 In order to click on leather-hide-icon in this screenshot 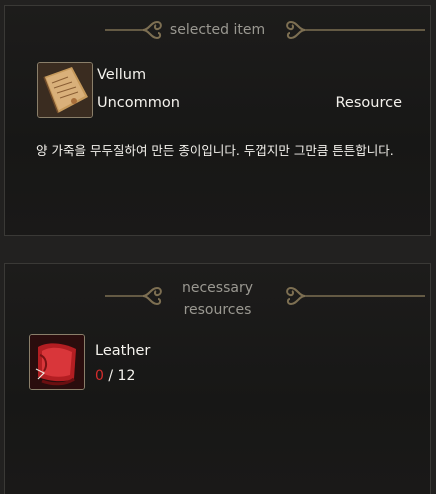, I will do `click(57, 362)`.